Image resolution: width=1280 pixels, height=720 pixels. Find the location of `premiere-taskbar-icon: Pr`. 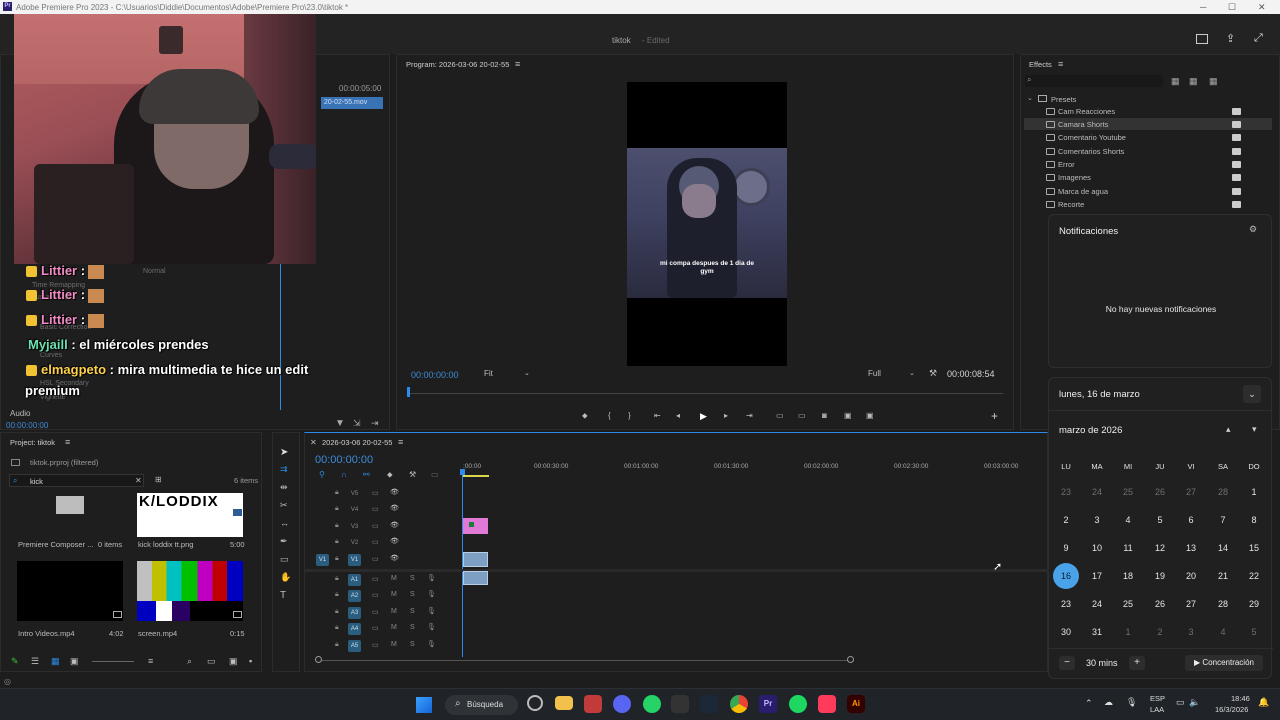

premiere-taskbar-icon: Pr is located at coordinates (768, 704).